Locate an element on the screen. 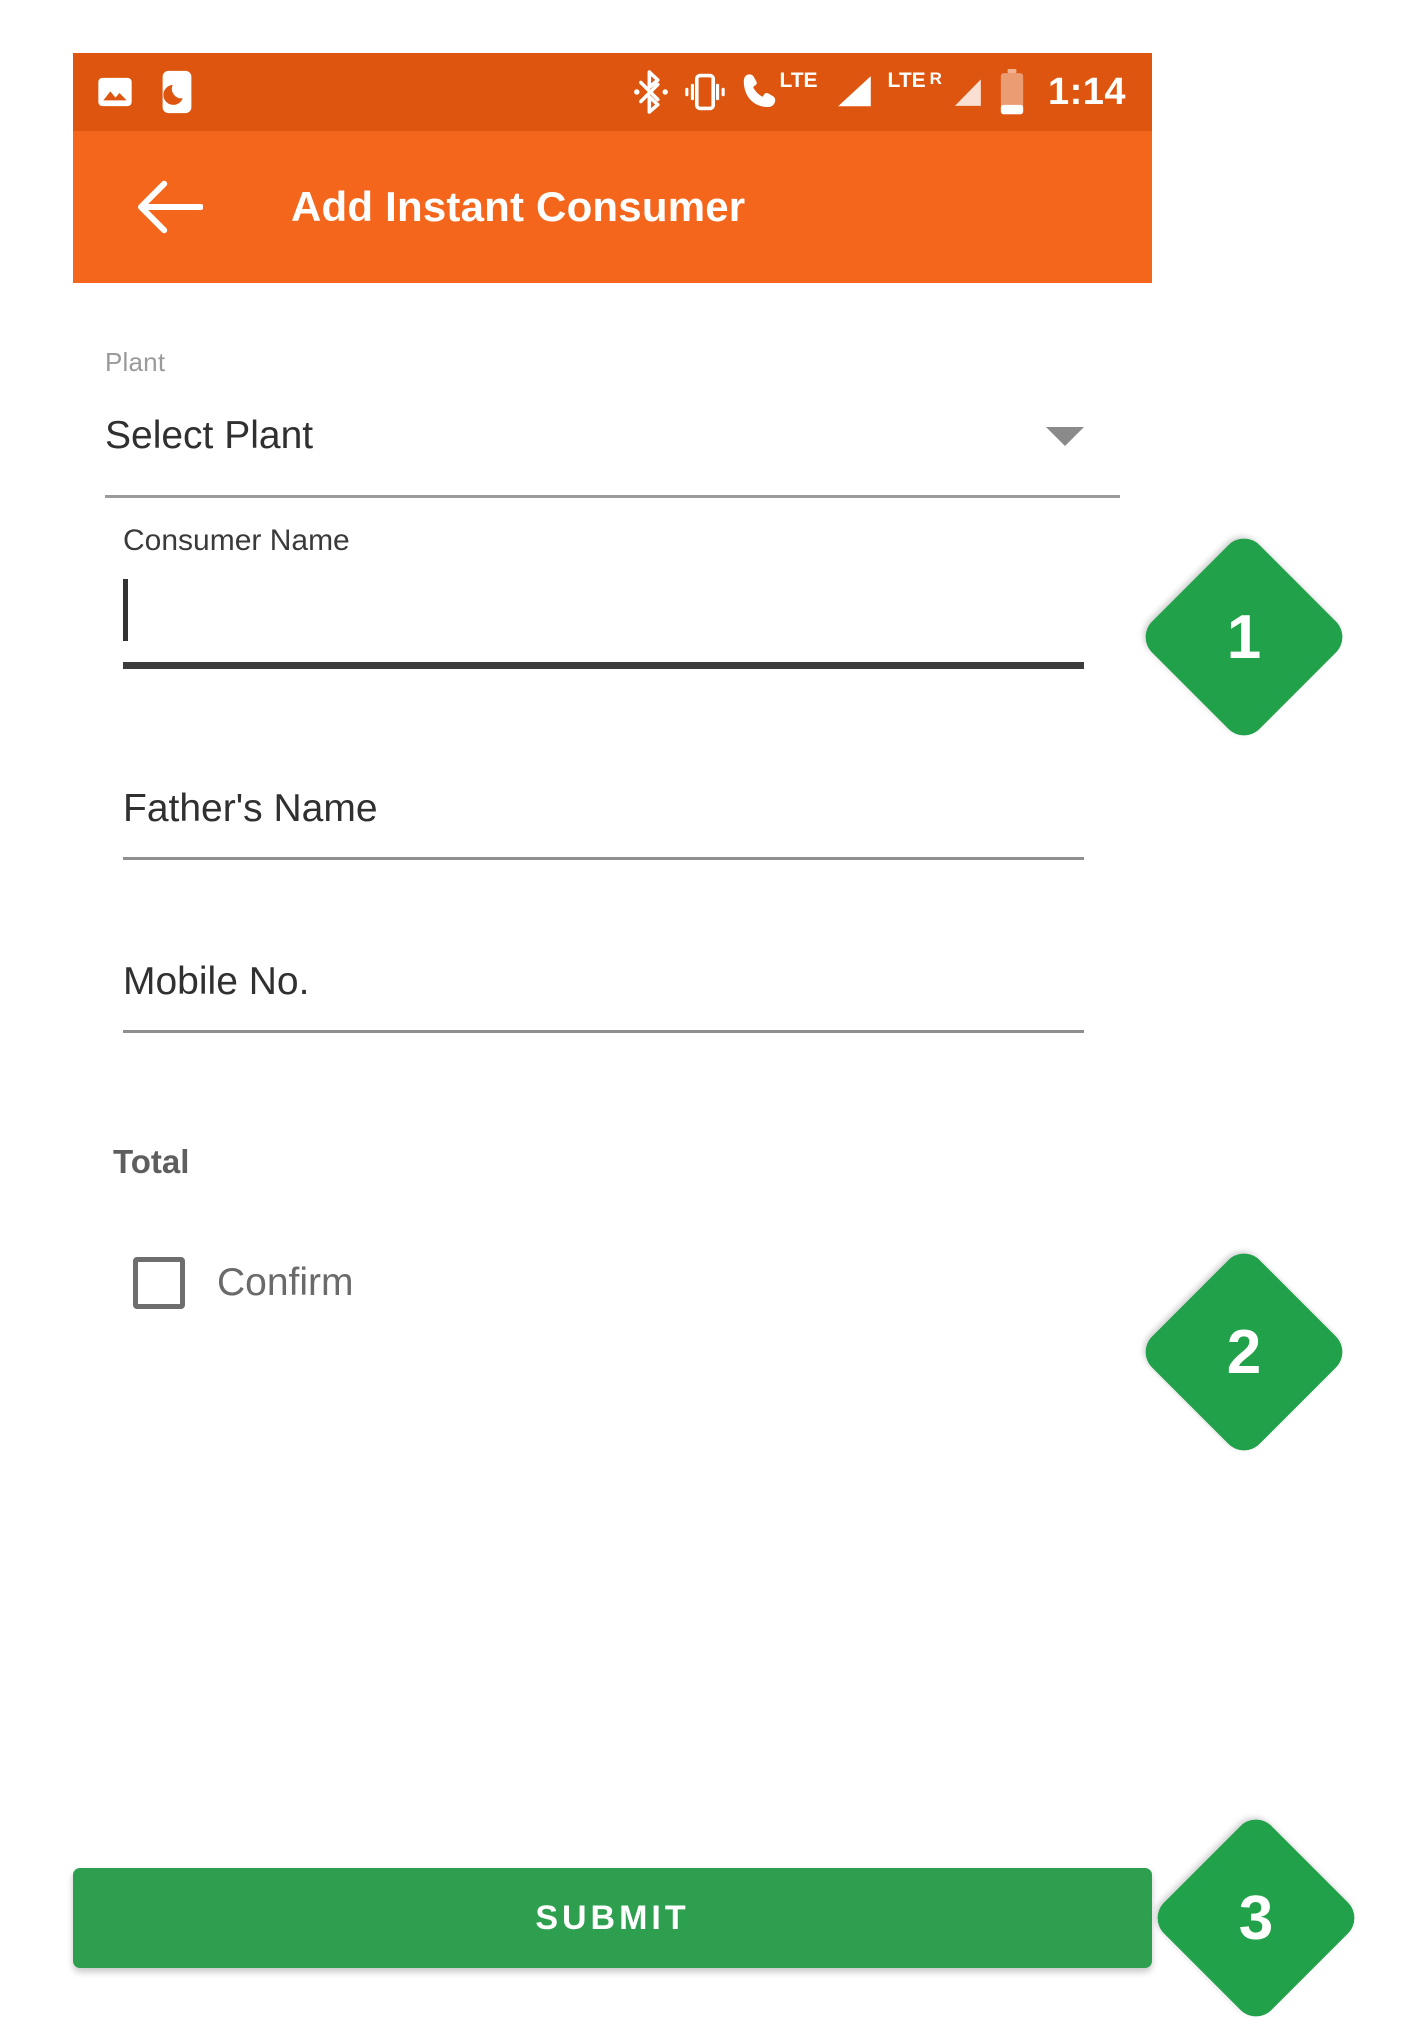  total-label: Total is located at coordinates (151, 1161).